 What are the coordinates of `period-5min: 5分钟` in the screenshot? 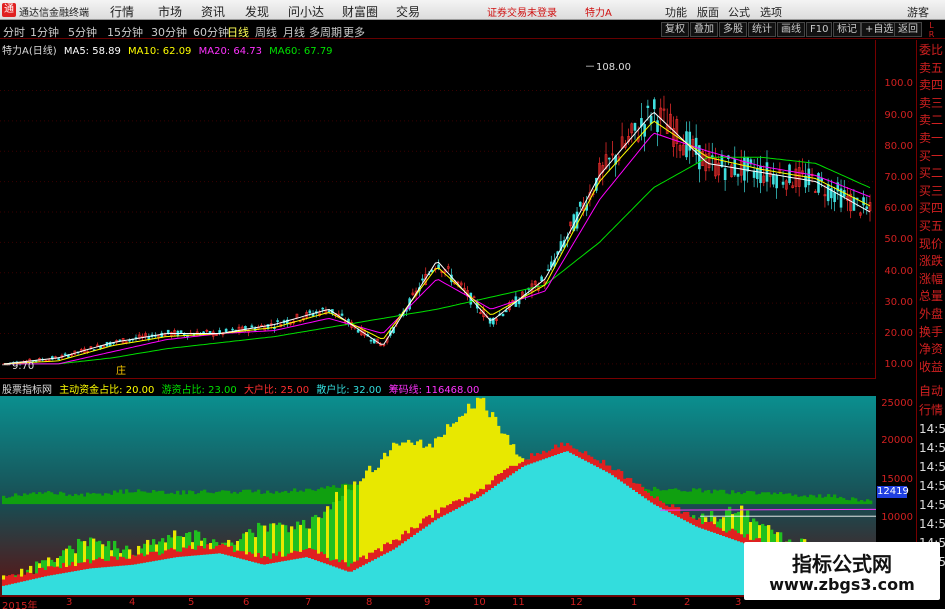 It's located at (82, 32).